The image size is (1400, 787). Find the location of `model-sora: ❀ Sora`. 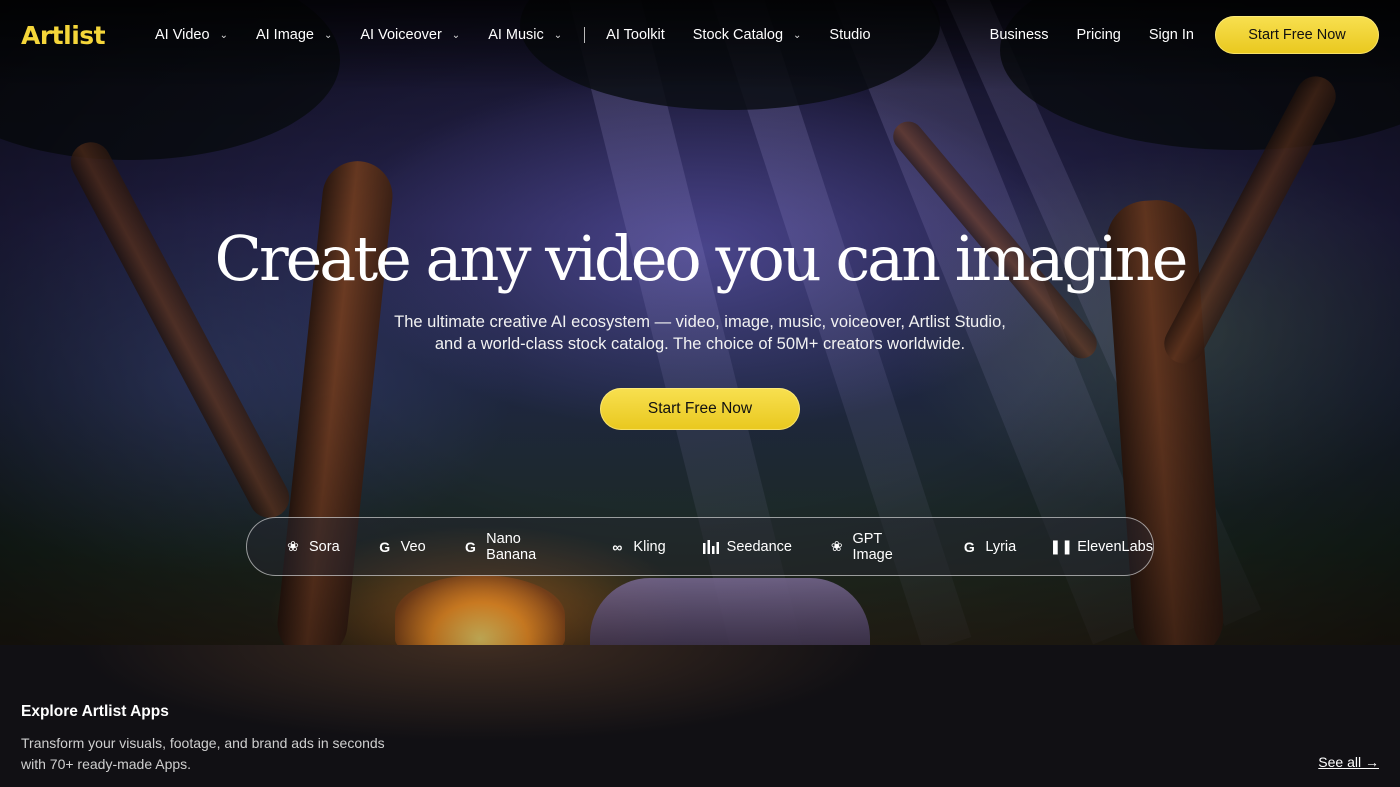

model-sora: ❀ Sora is located at coordinates (312, 547).